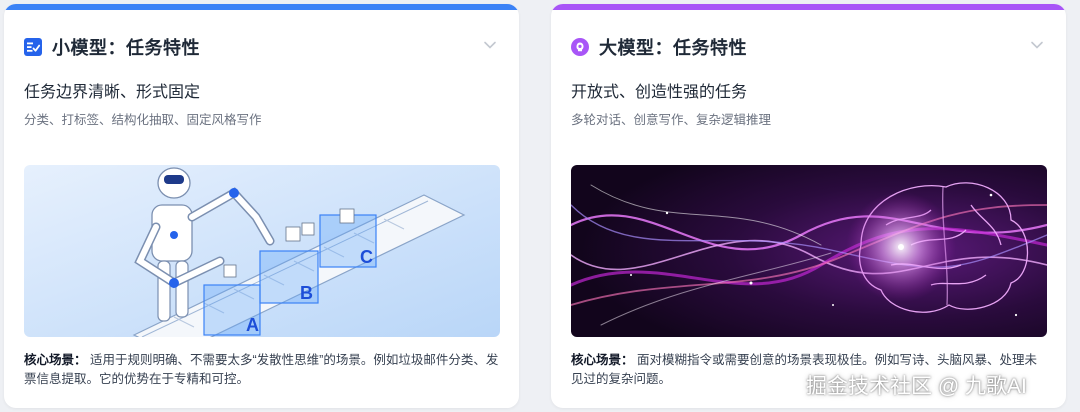  Describe the element at coordinates (306, 293) in the screenshot. I see `box-letter-b: B` at that location.